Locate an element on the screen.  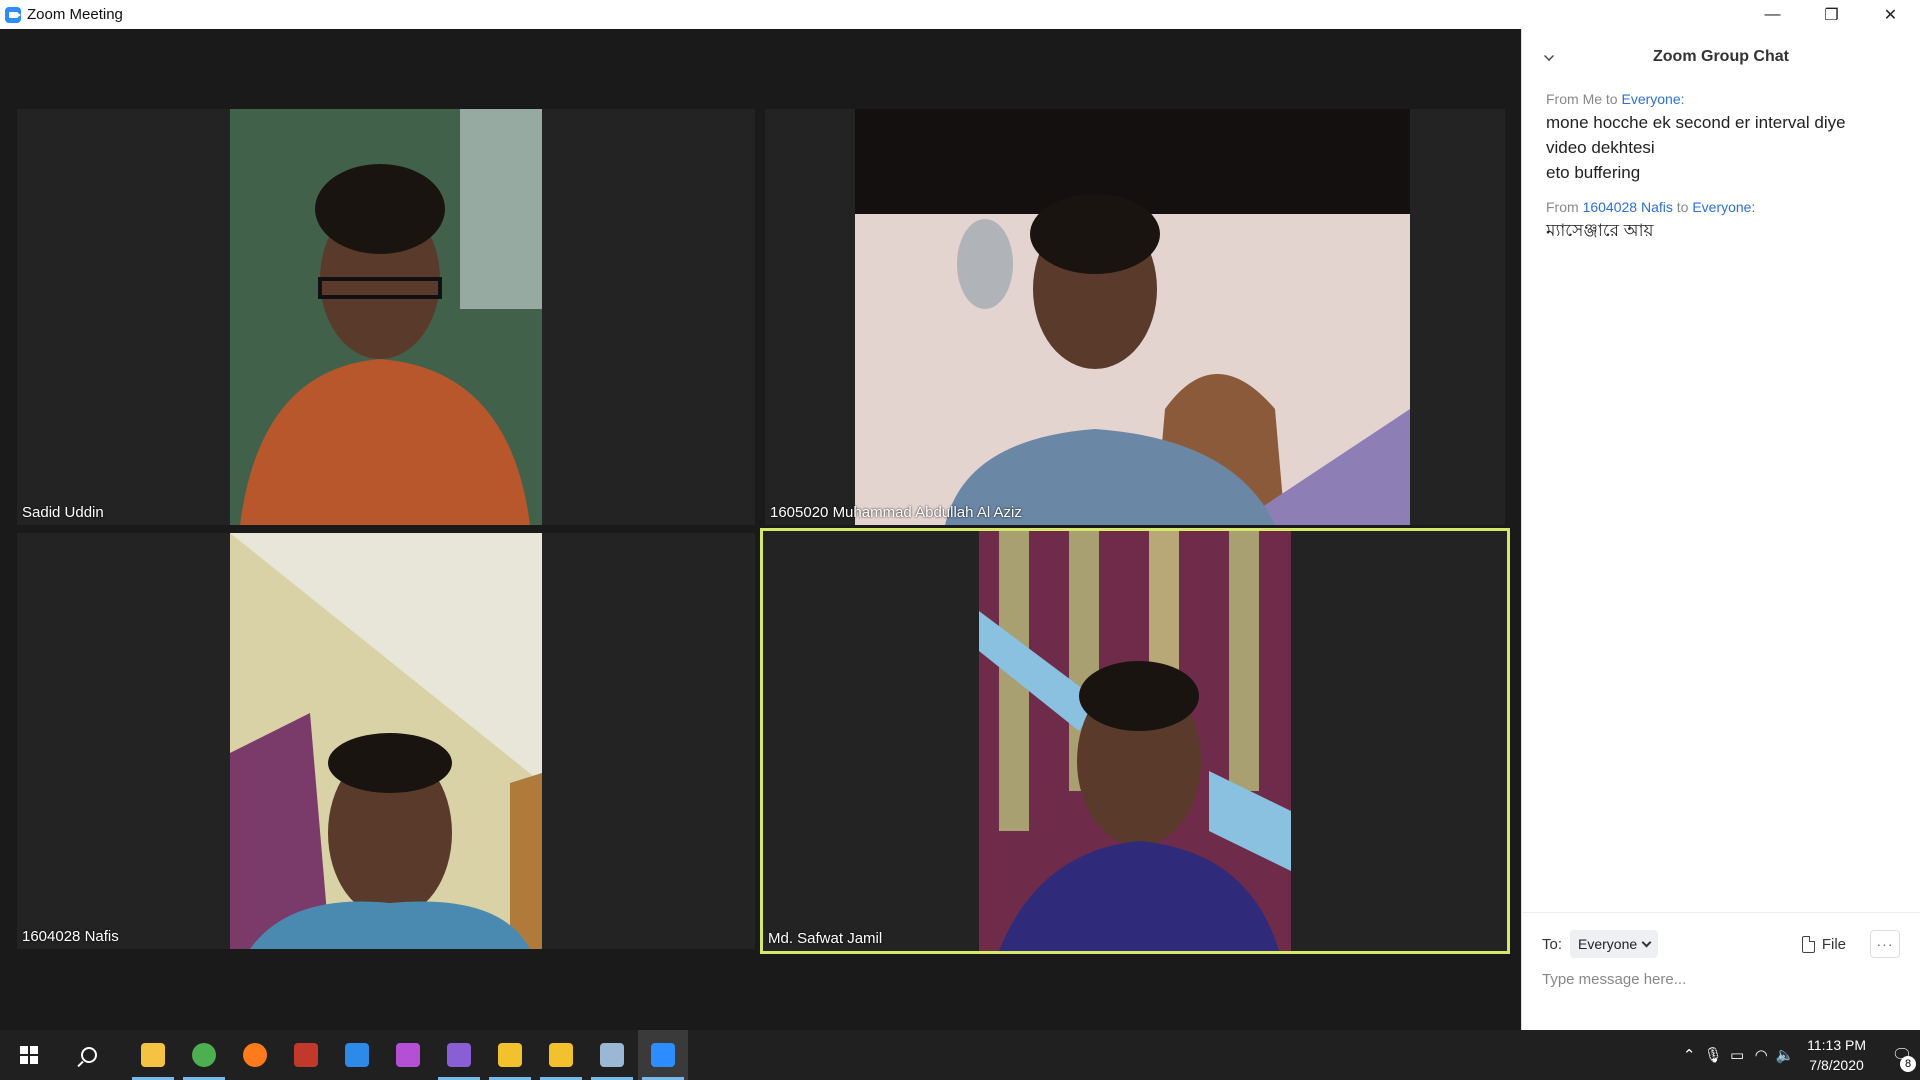
notification-badge: 8 is located at coordinates (1908, 1064).